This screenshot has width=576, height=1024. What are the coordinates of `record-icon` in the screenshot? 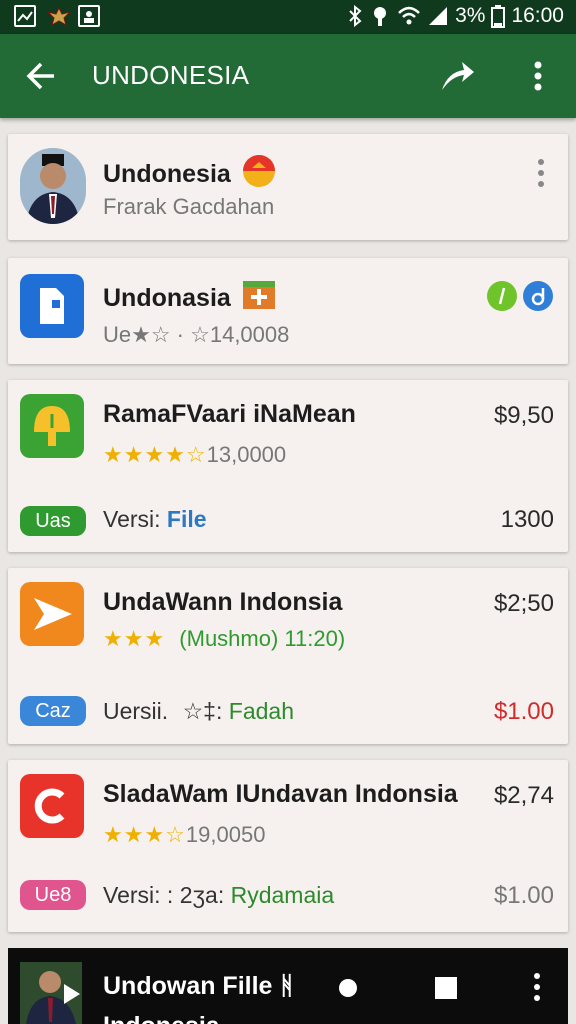 It's located at (348, 988).